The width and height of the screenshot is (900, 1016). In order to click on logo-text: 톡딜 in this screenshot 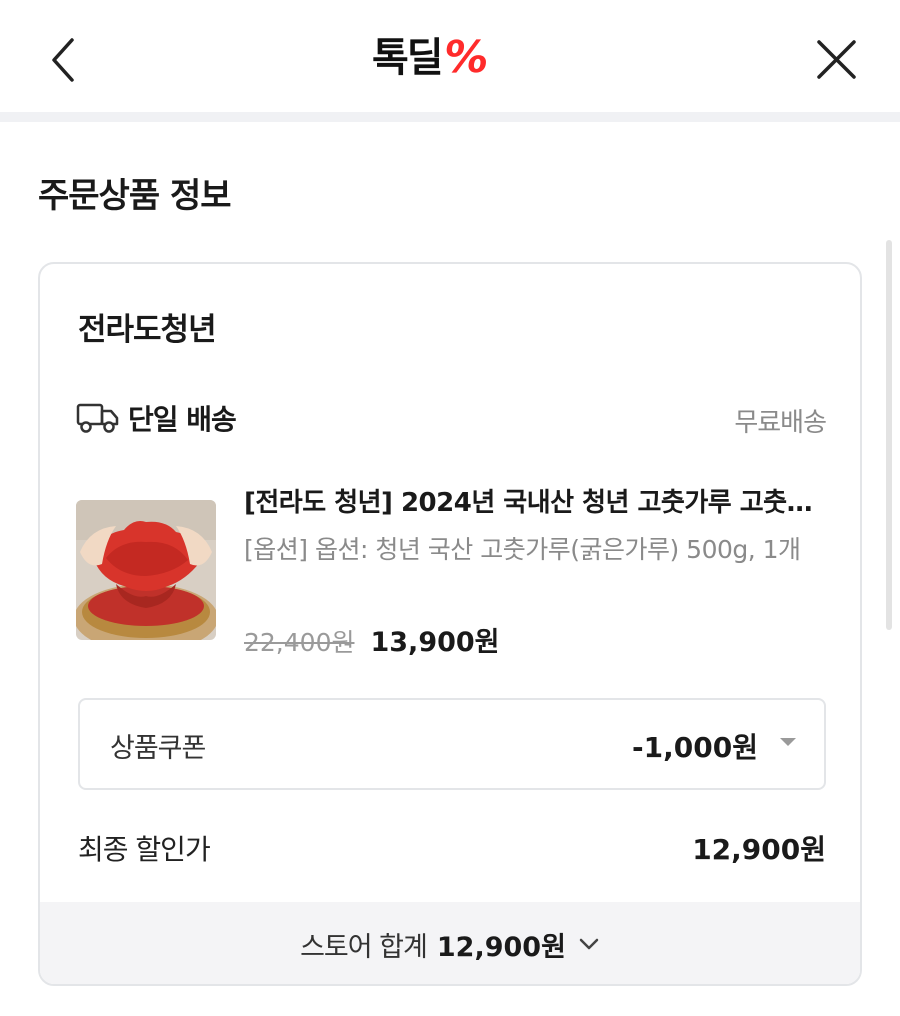, I will do `click(408, 58)`.